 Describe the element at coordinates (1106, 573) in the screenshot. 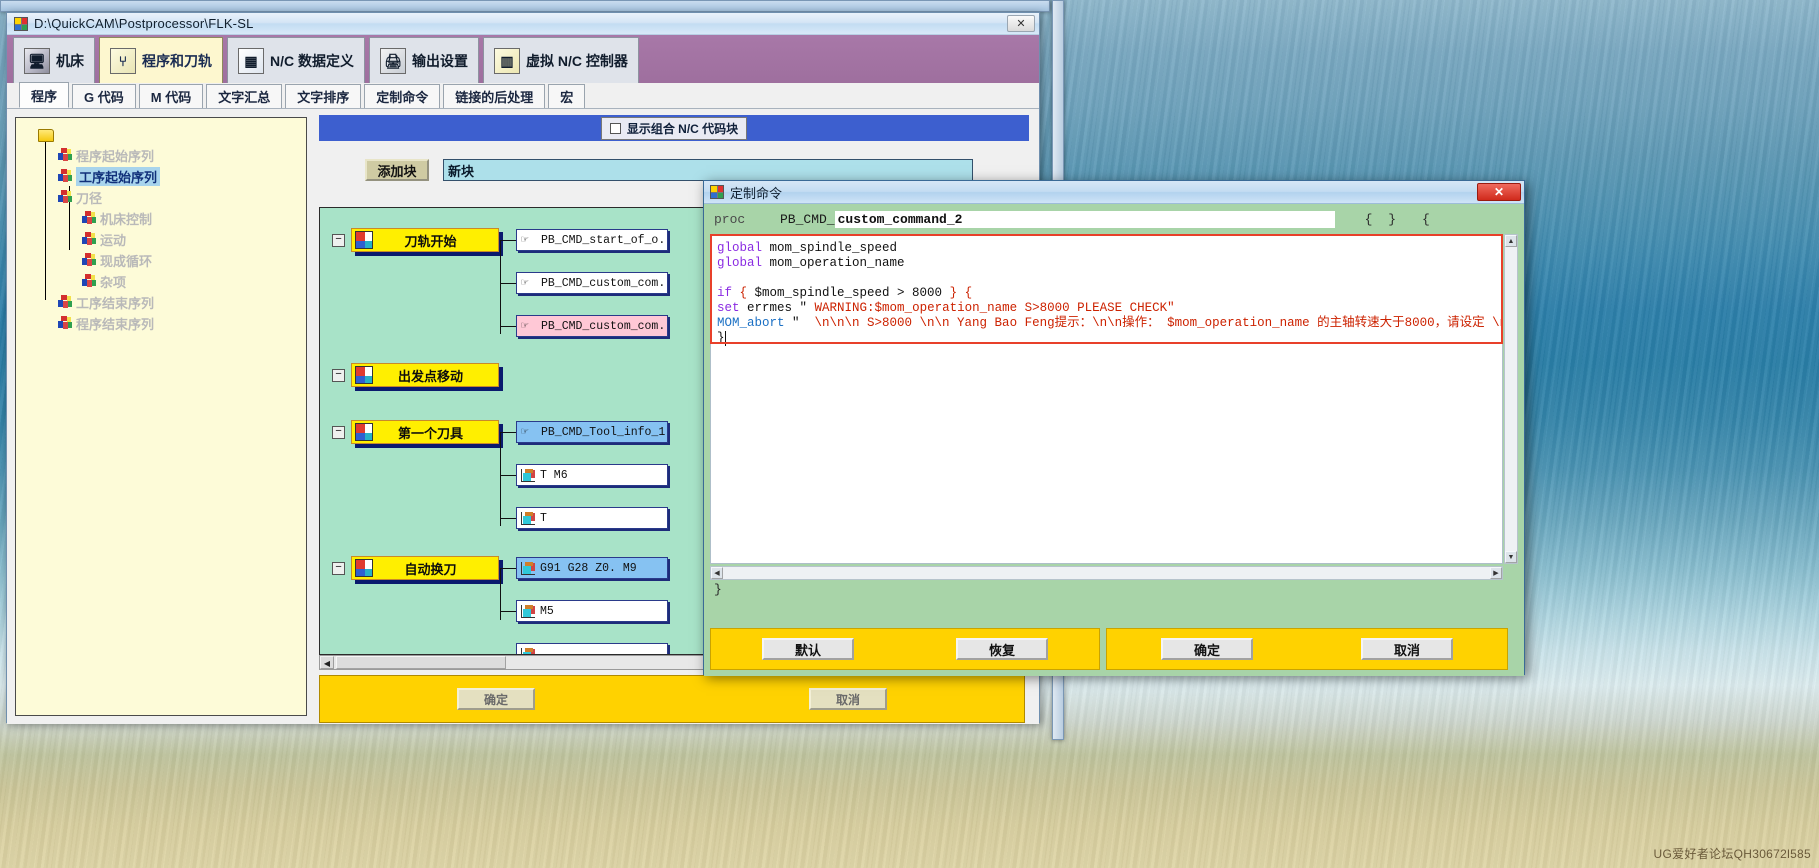

I see `editor-horizontal-scrollbar: ◀ ▶` at that location.